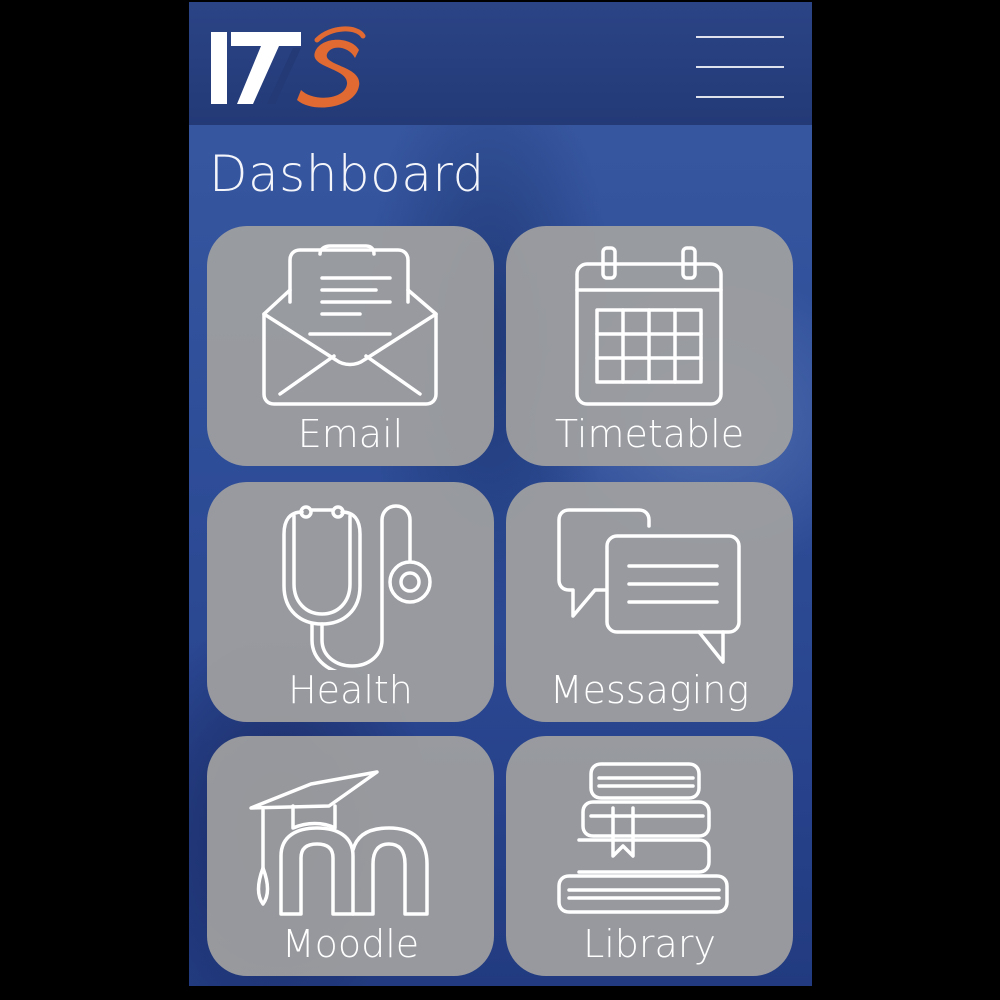 The height and width of the screenshot is (1000, 1000). I want to click on top-bar, so click(500, 63).